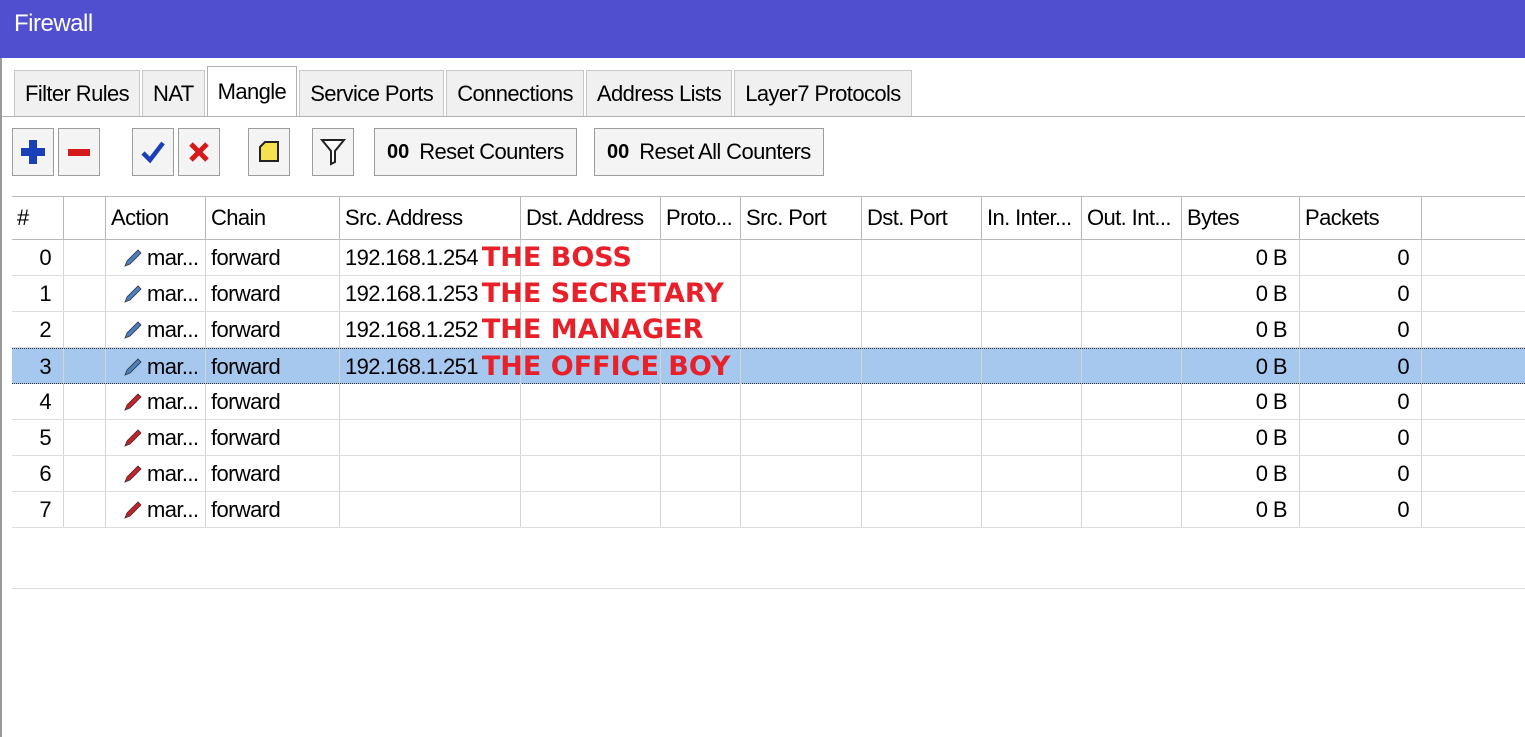 This screenshot has height=737, width=1525. I want to click on cell-src-port, so click(801, 329).